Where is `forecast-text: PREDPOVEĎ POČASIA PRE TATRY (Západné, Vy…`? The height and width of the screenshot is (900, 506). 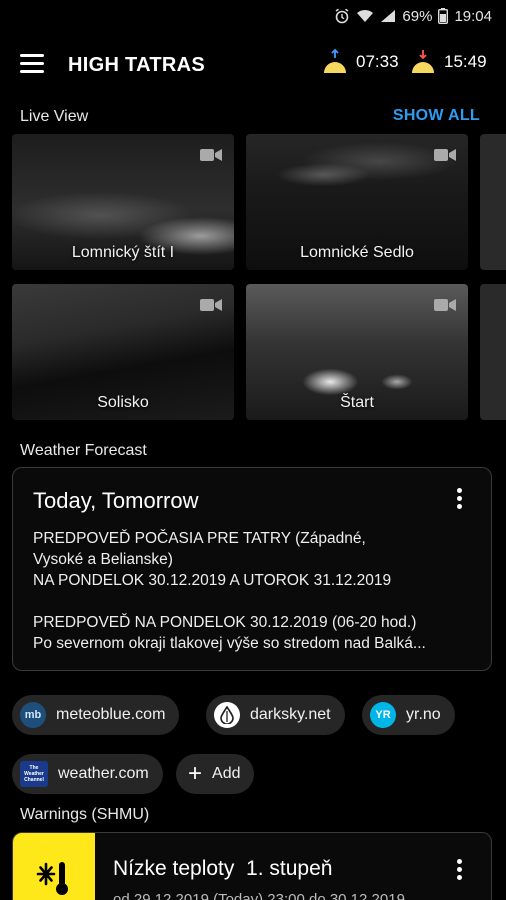
forecast-text: PREDPOVEĎ POČASIA PRE TATRY (Západné, Vy… is located at coordinates (253, 591).